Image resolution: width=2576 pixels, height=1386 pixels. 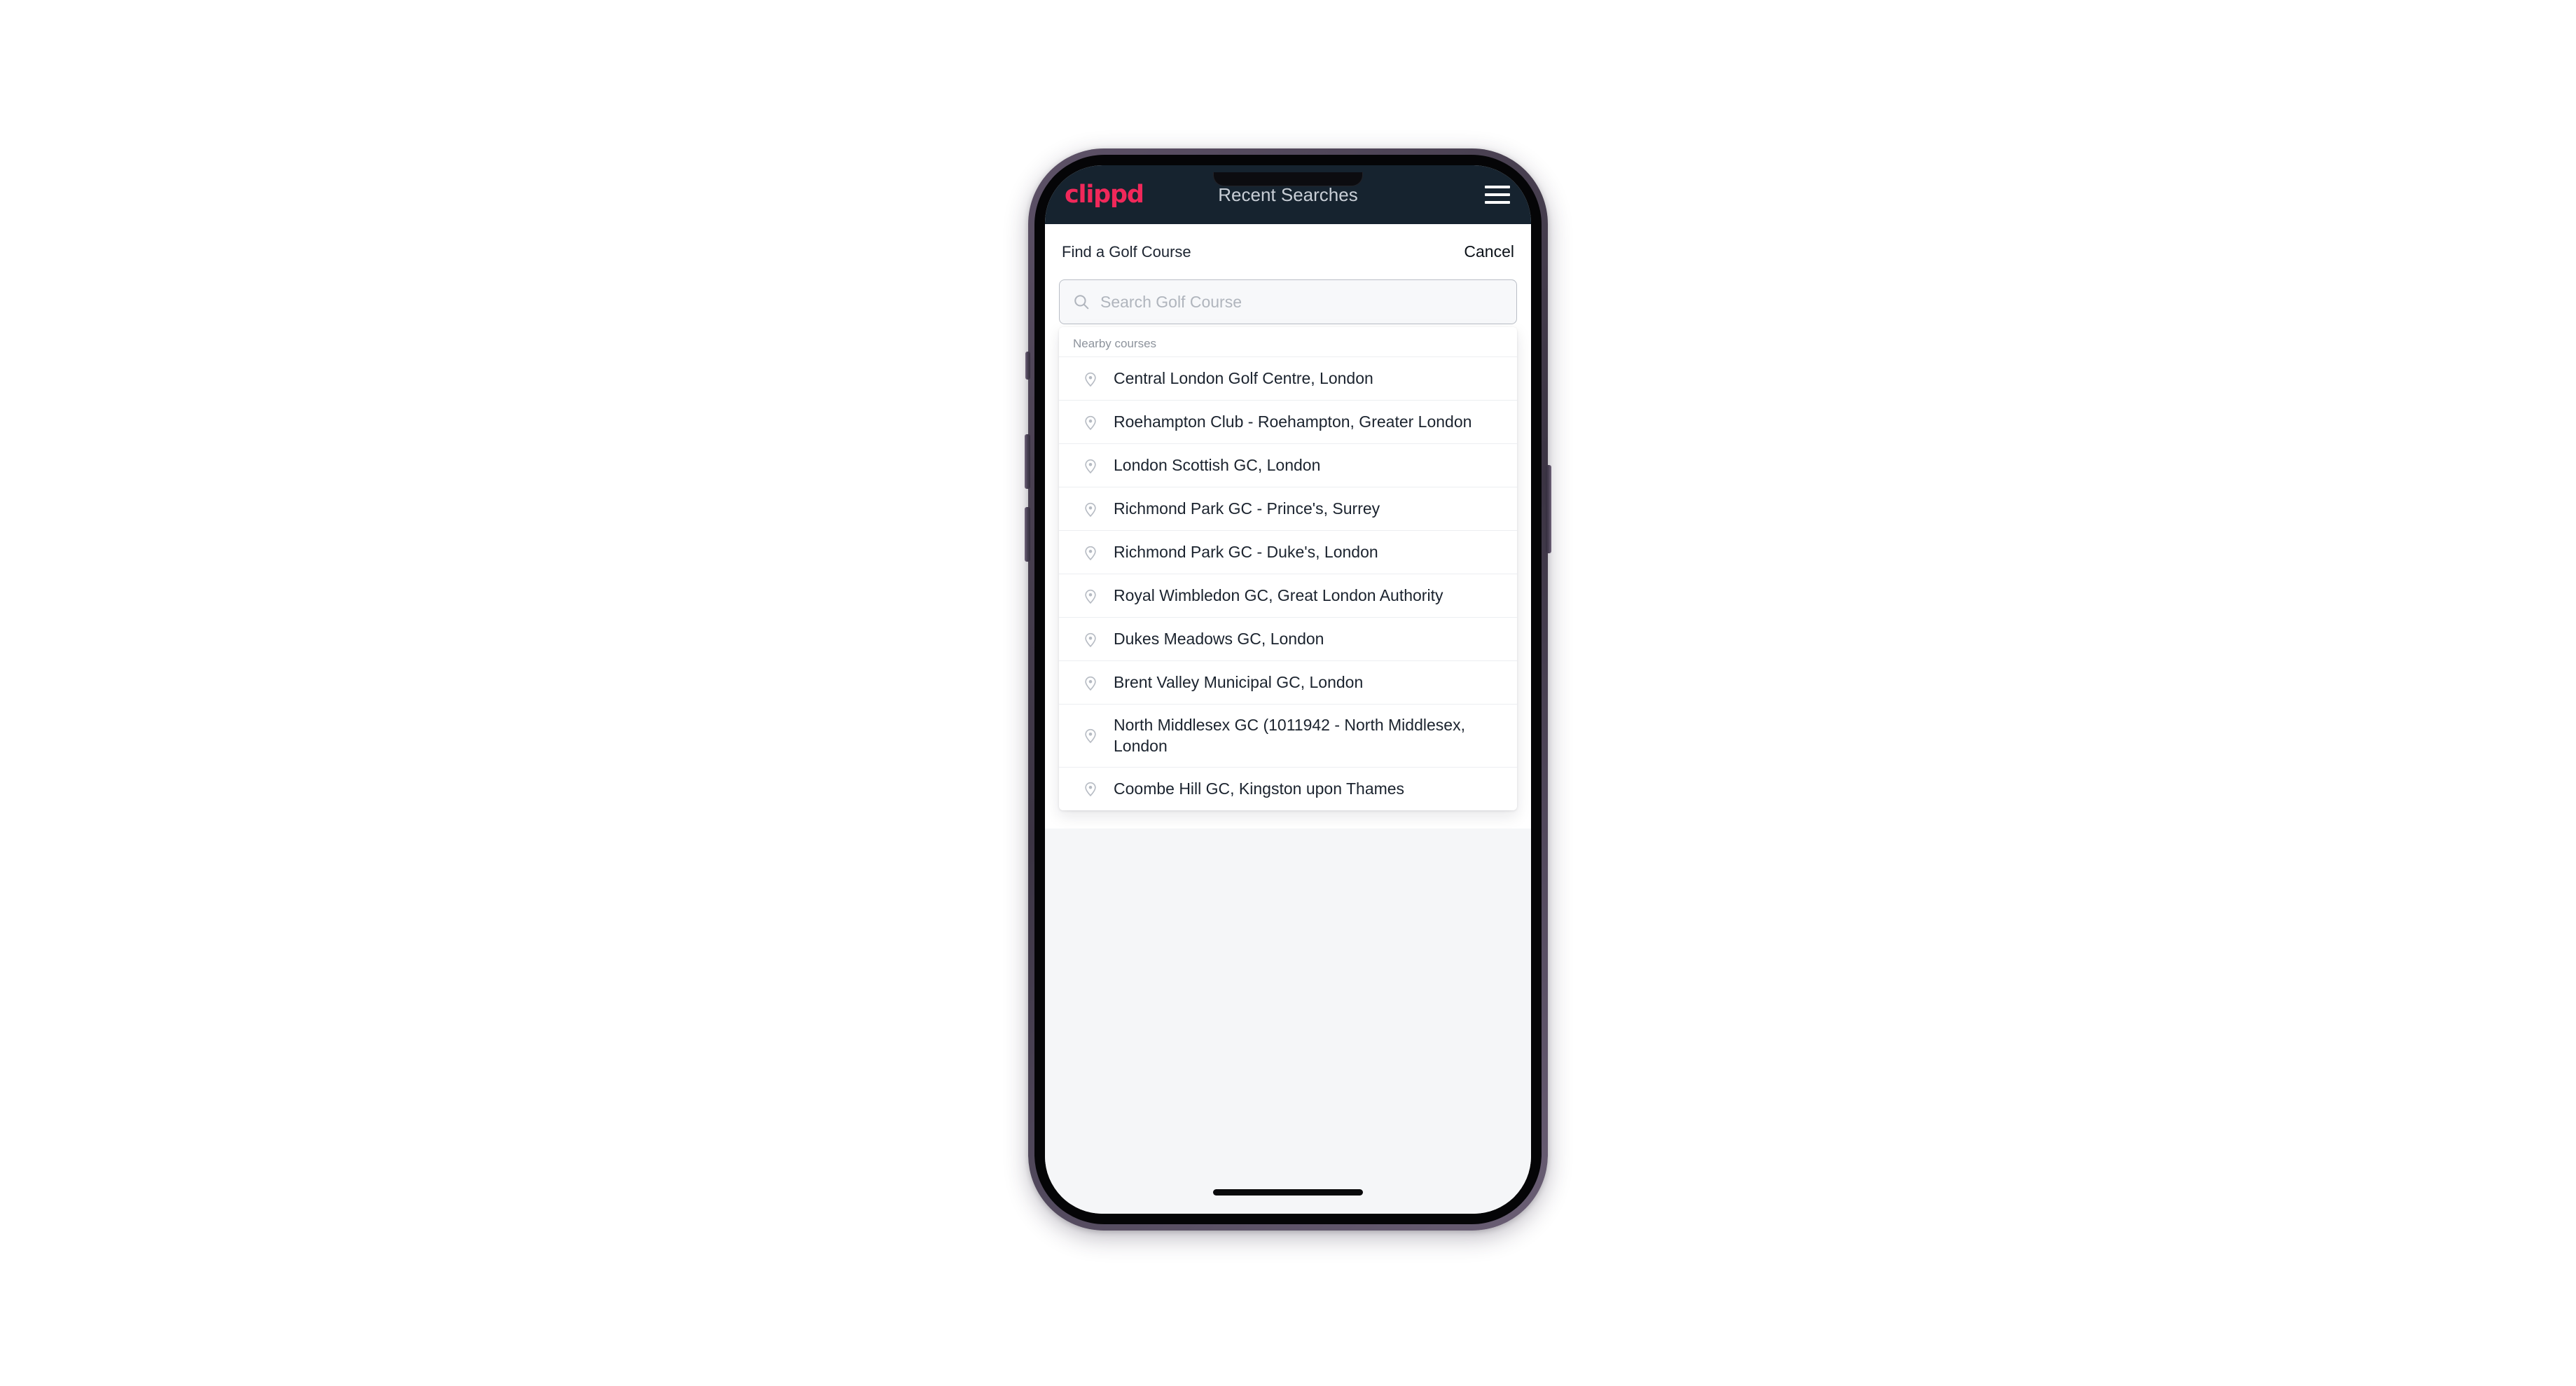 What do you see at coordinates (1288, 244) in the screenshot?
I see `sheet-topbar: Find a Golf Course Cancel` at bounding box center [1288, 244].